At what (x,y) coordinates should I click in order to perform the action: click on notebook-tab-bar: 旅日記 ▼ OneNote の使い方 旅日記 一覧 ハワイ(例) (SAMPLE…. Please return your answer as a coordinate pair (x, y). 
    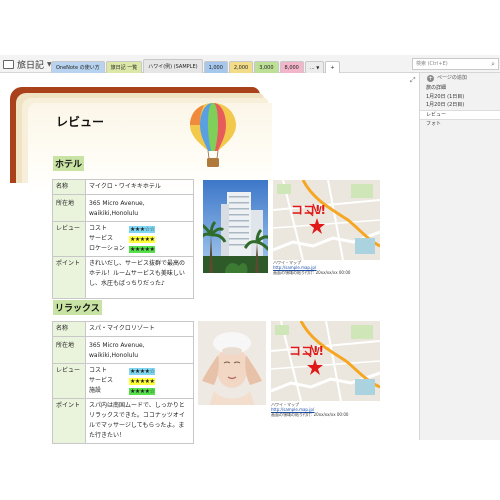
    Looking at the image, I should click on (250, 64).